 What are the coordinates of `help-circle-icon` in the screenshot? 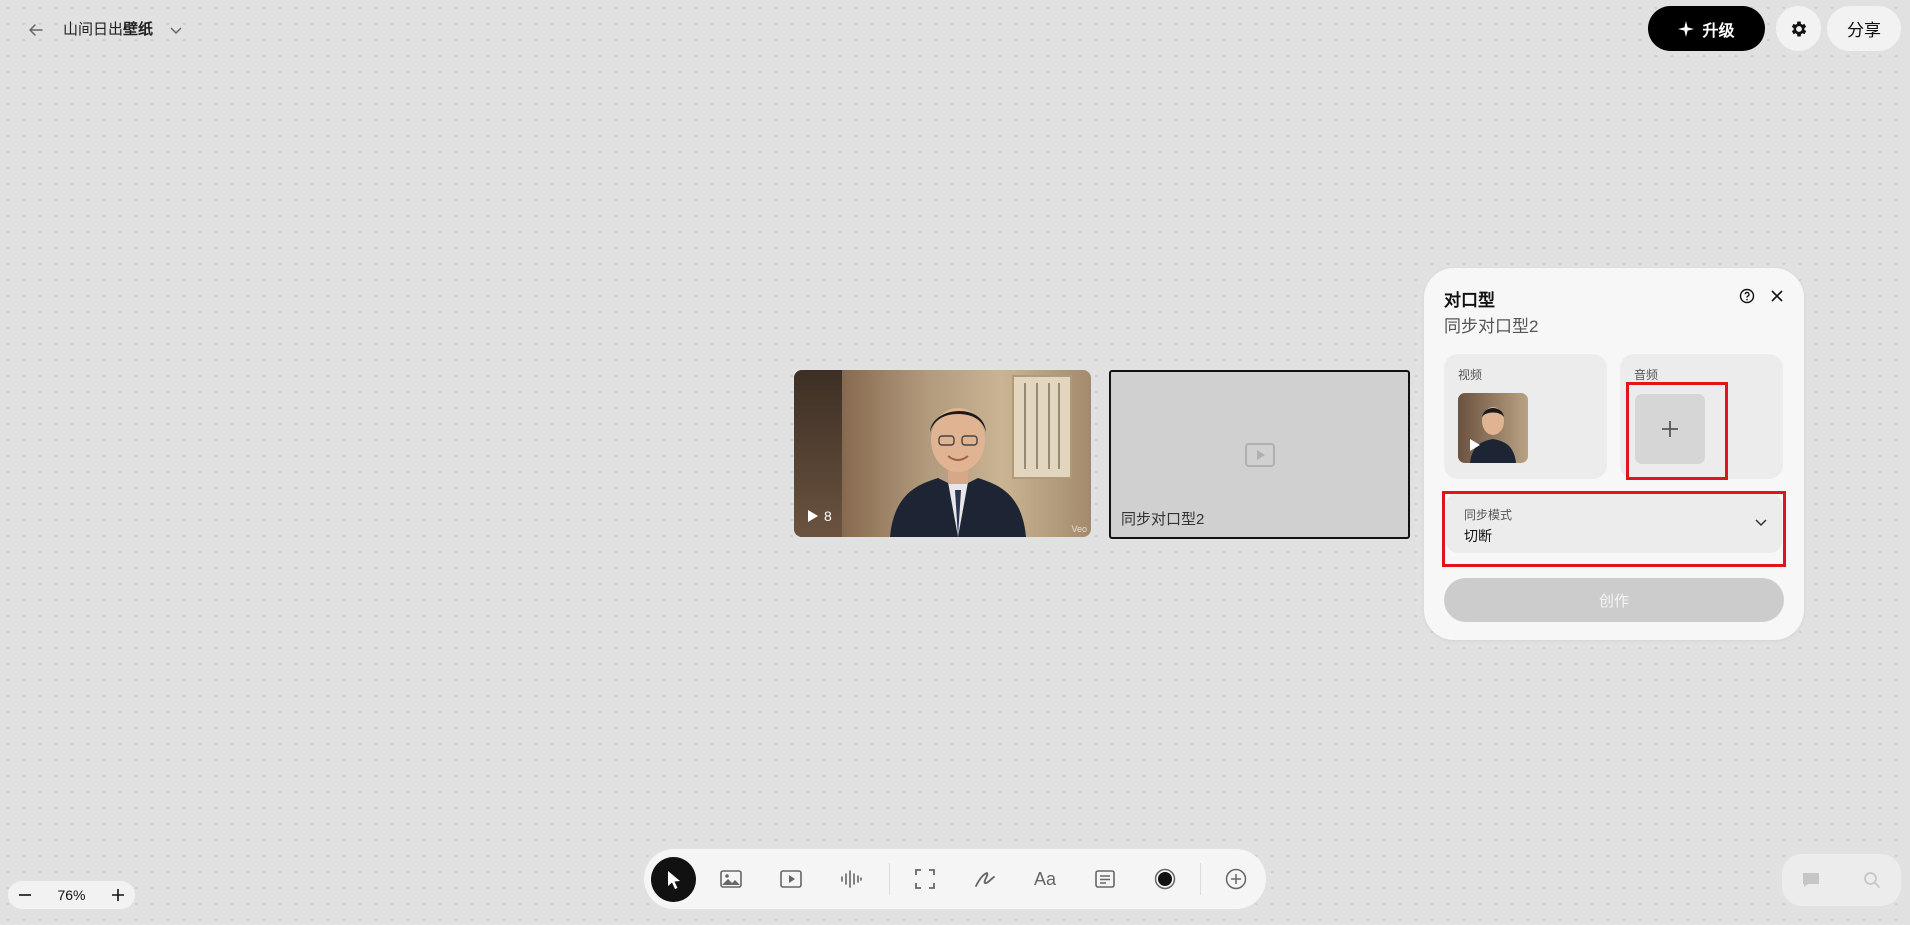 It's located at (1747, 296).